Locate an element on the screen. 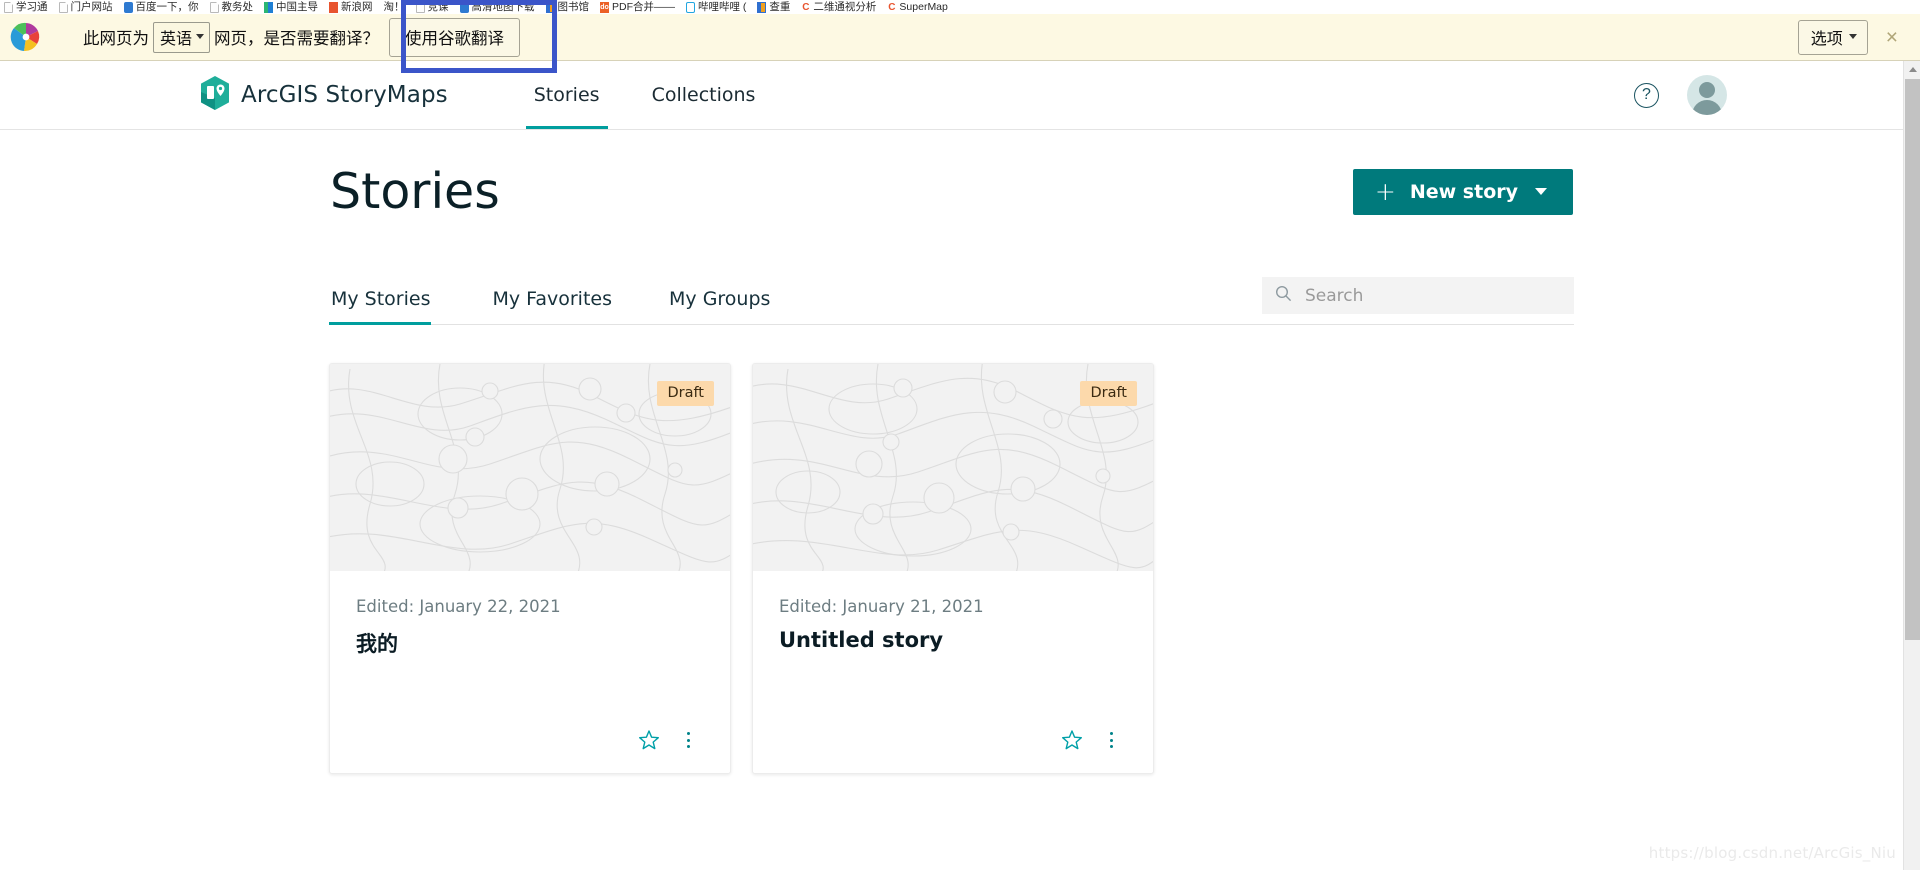 This screenshot has width=1920, height=870. nav-item-stories: Stories is located at coordinates (567, 95).